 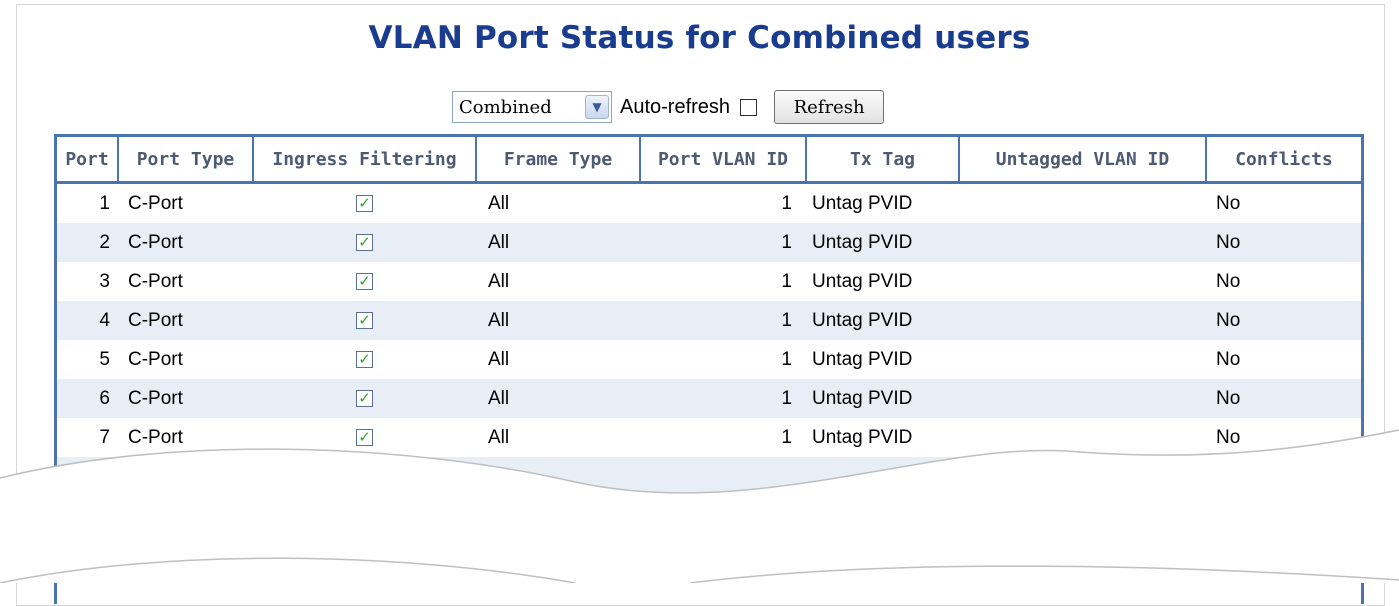 I want to click on page-title: VLAN Port Status for Combined users, so click(x=699, y=38).